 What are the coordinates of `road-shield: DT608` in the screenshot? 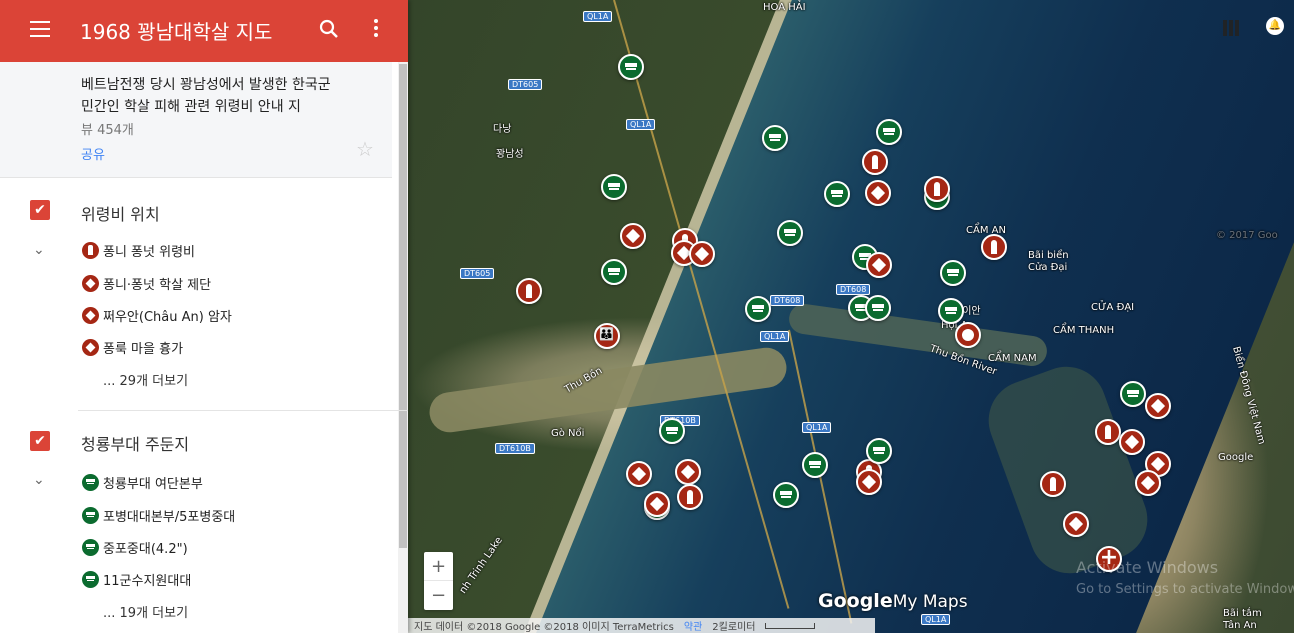 It's located at (853, 289).